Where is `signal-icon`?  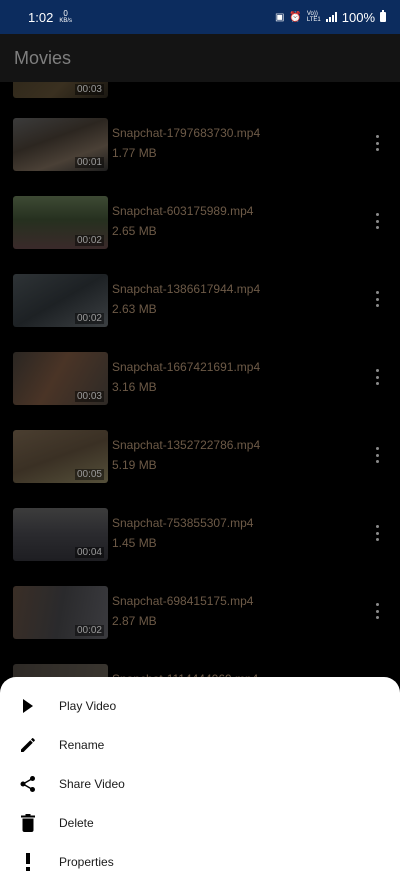 signal-icon is located at coordinates (331, 17).